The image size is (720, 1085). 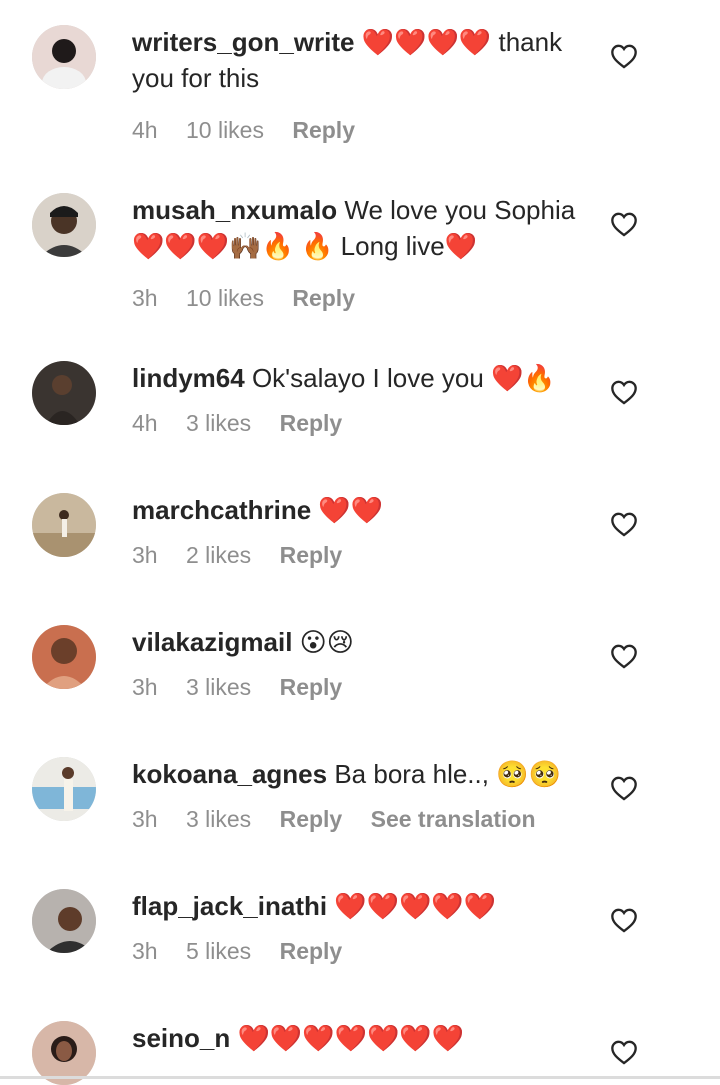 I want to click on comment-likes: 5 likes, so click(x=218, y=951).